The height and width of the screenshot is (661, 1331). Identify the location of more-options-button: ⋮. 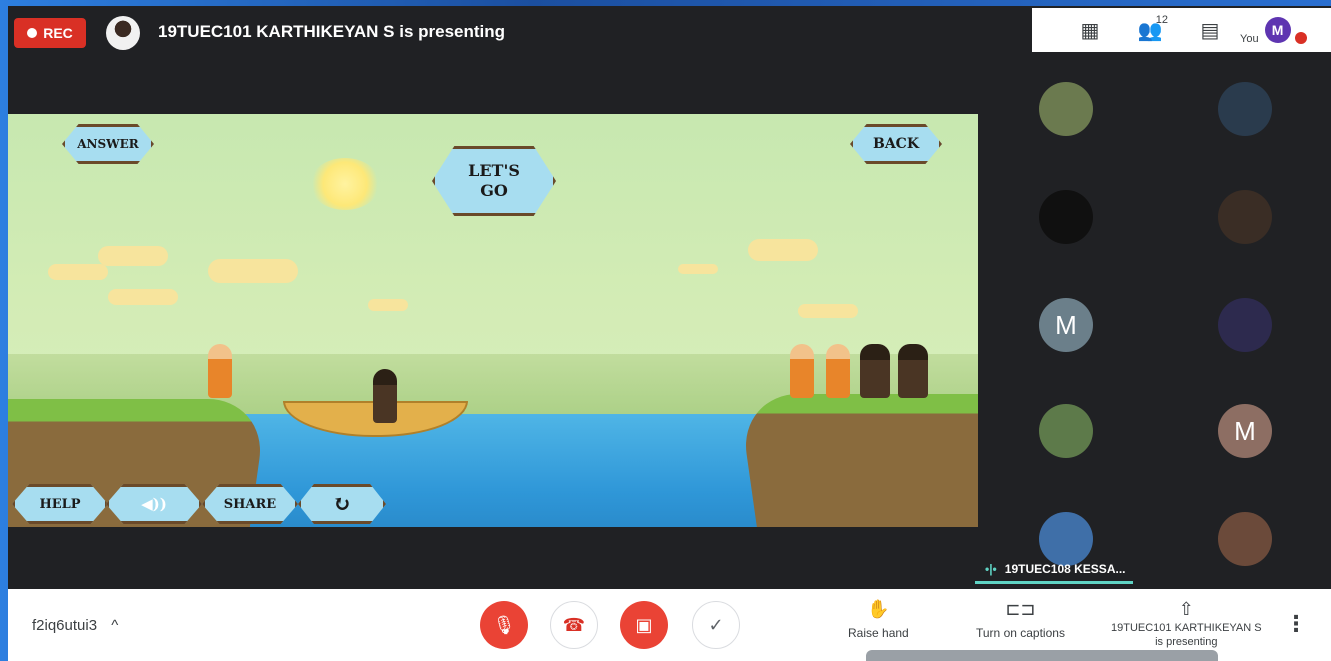
(1296, 624).